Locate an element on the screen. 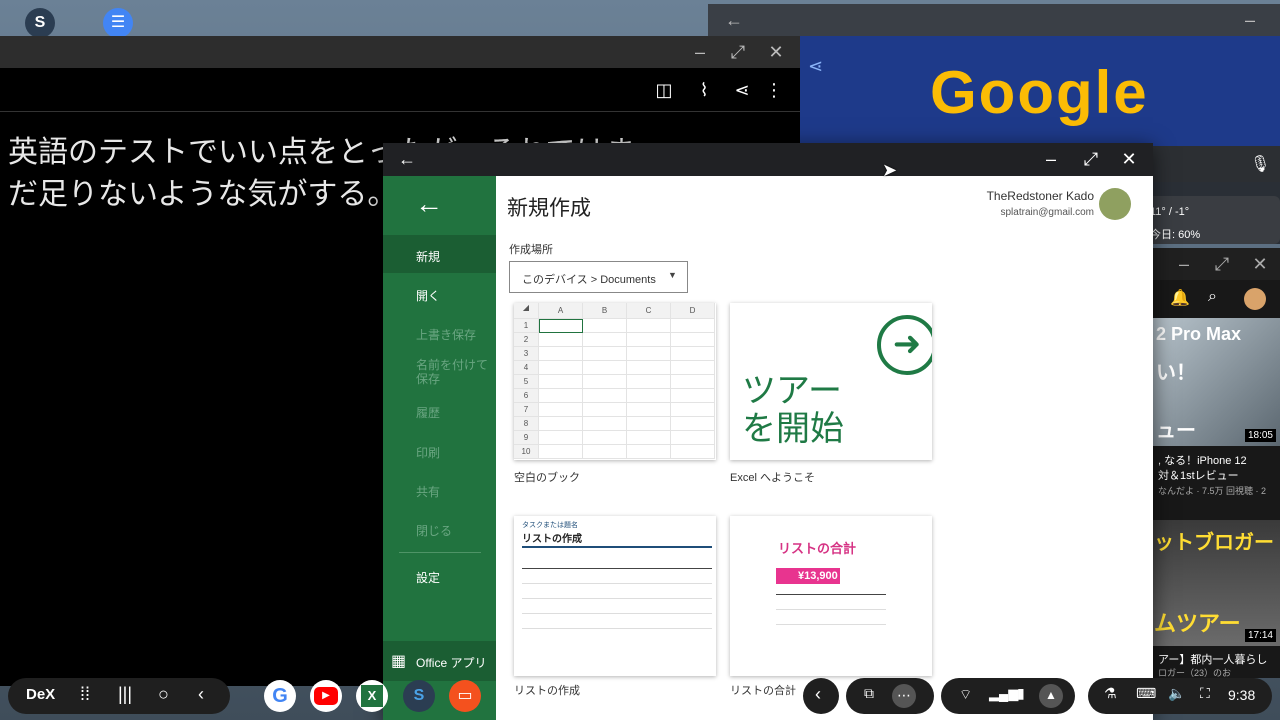  more-icon: ⋯ is located at coordinates (904, 696).